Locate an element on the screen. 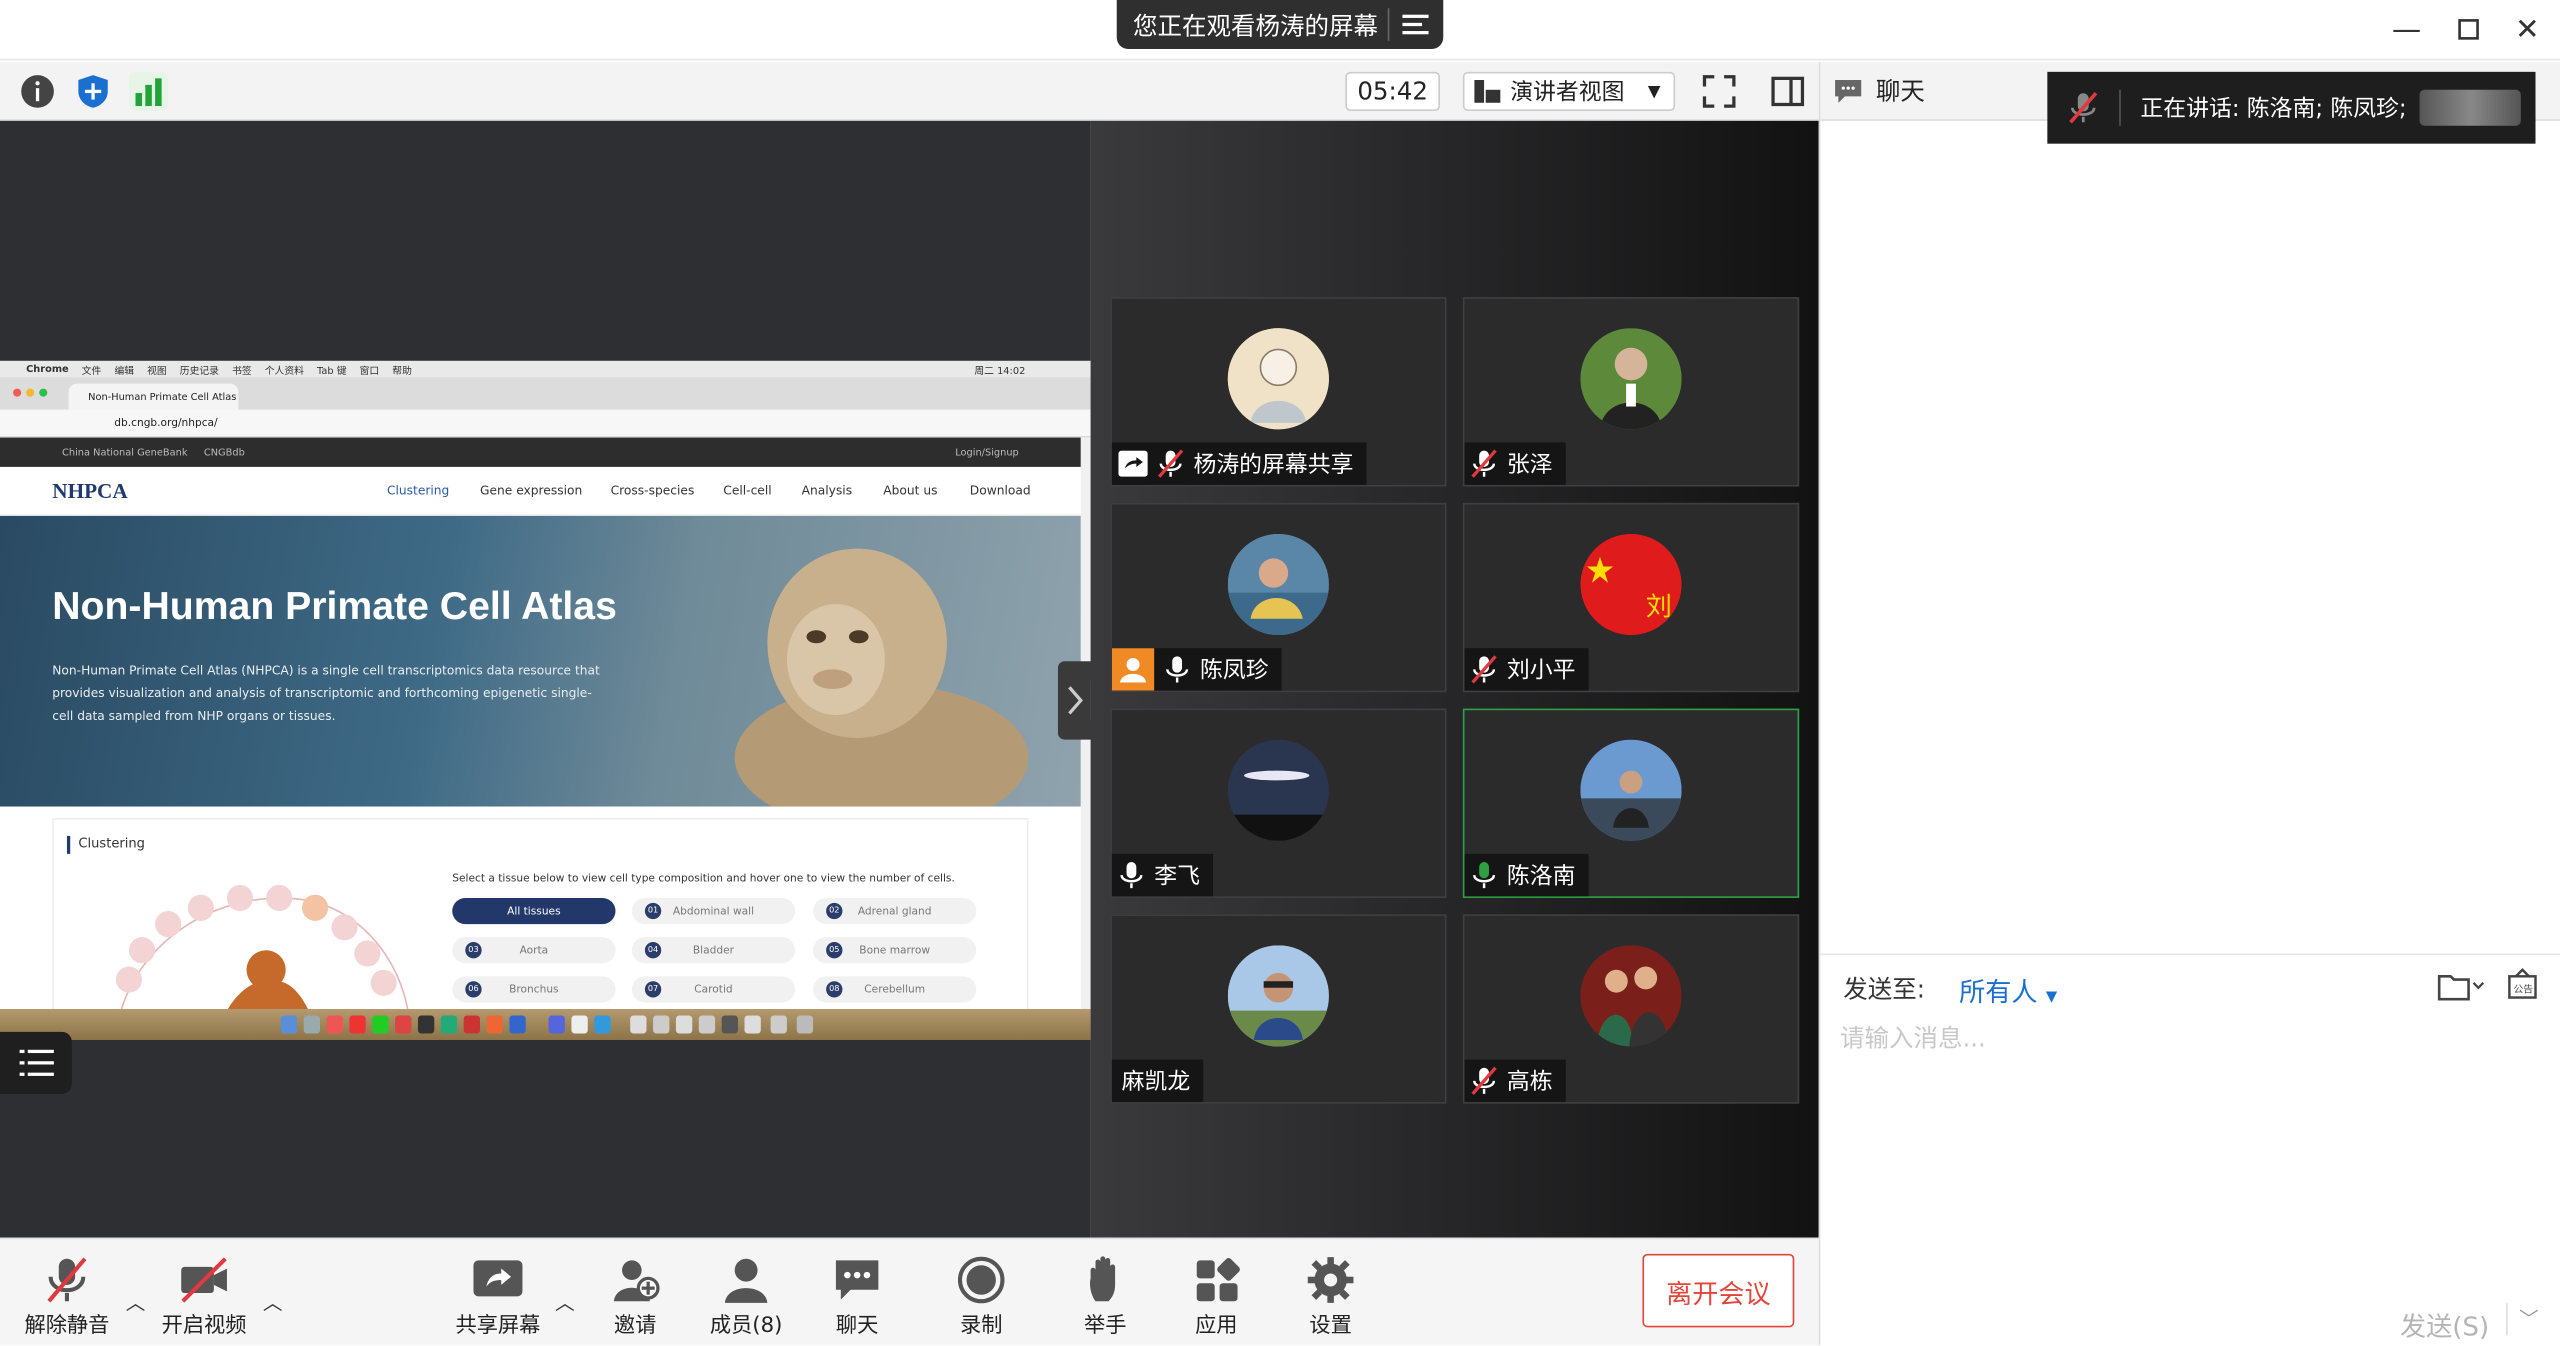  tissue-label: Carotid is located at coordinates (713, 989).